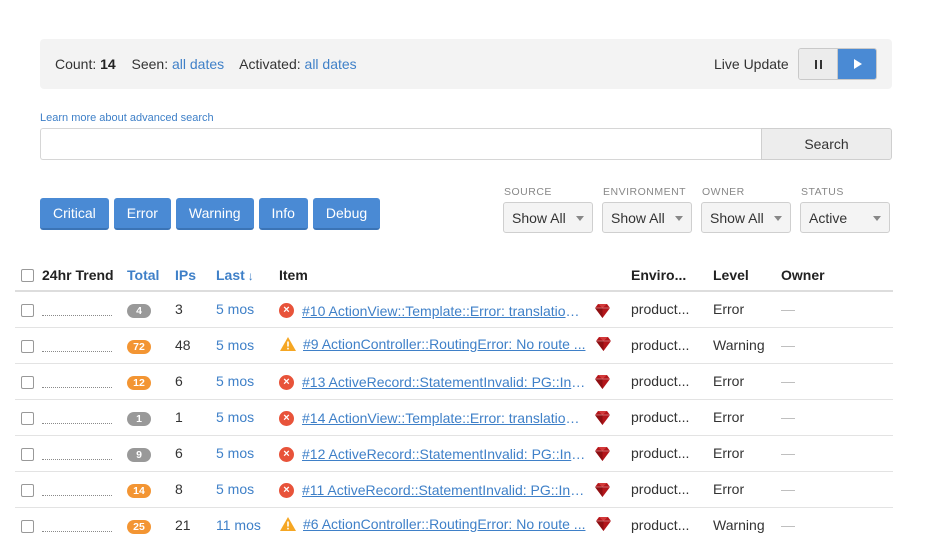  I want to click on error-button: Error, so click(142, 214).